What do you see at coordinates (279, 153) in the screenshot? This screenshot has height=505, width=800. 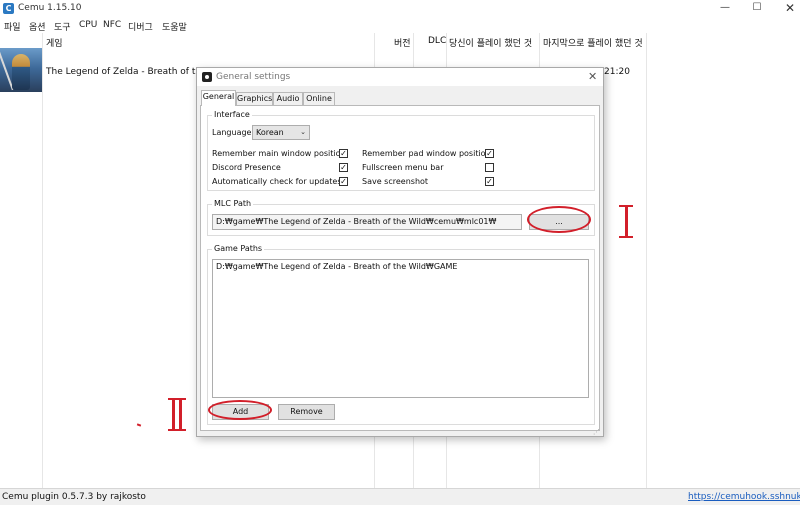 I see `option-remember-main-window: Remember main window position` at bounding box center [279, 153].